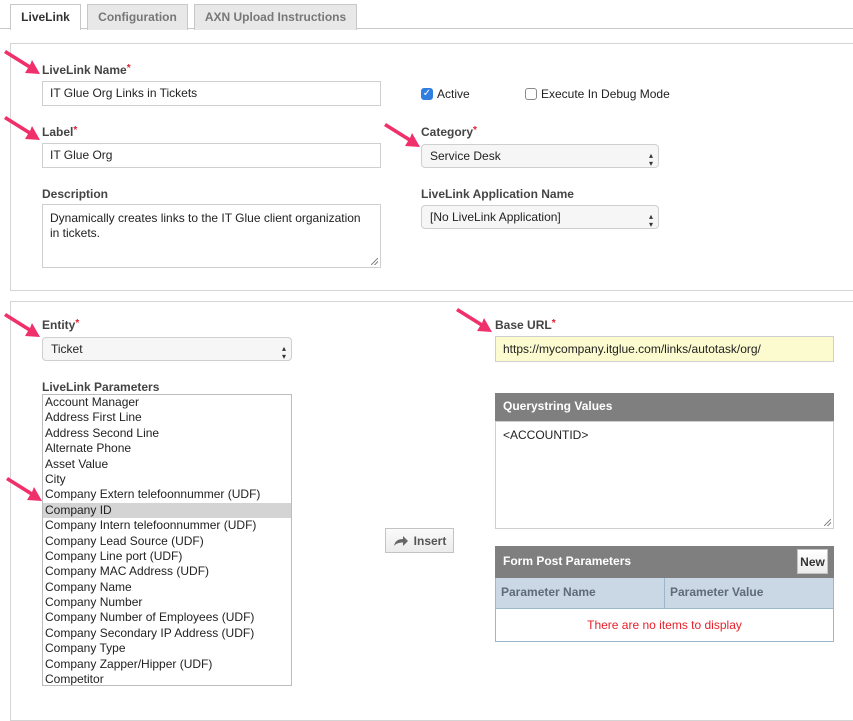  Describe the element at coordinates (61, 325) in the screenshot. I see `entity-label: Entity*` at that location.